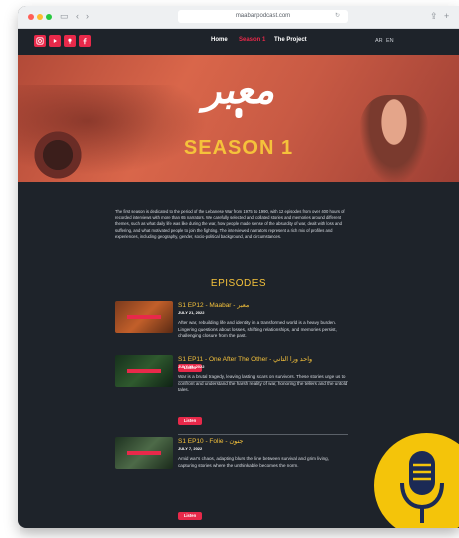  What do you see at coordinates (55, 41) in the screenshot?
I see `youtube-icon` at bounding box center [55, 41].